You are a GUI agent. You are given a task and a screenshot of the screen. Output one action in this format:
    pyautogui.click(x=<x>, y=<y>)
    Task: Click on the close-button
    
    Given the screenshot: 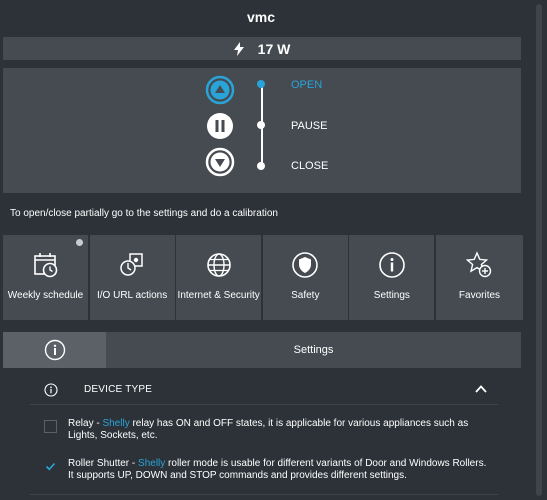 What is the action you would take?
    pyautogui.click(x=220, y=162)
    